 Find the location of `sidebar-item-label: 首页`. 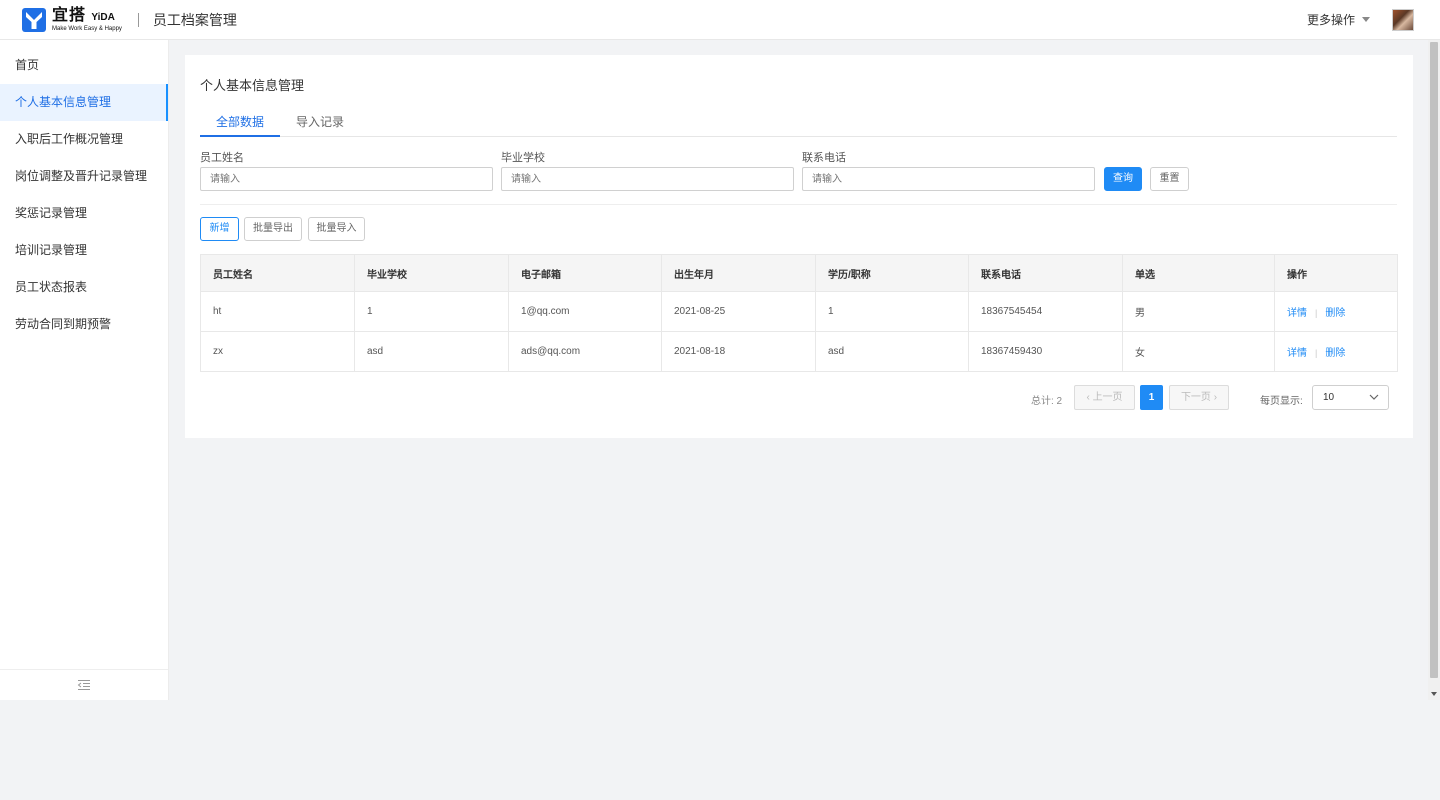

sidebar-item-label: 首页 is located at coordinates (27, 65).